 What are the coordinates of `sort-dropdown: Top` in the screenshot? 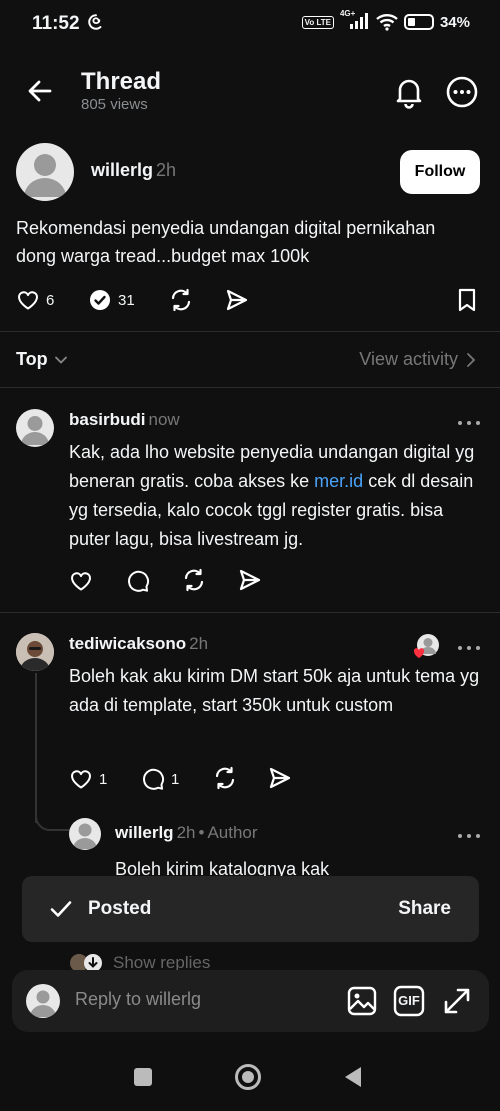 It's located at (42, 359).